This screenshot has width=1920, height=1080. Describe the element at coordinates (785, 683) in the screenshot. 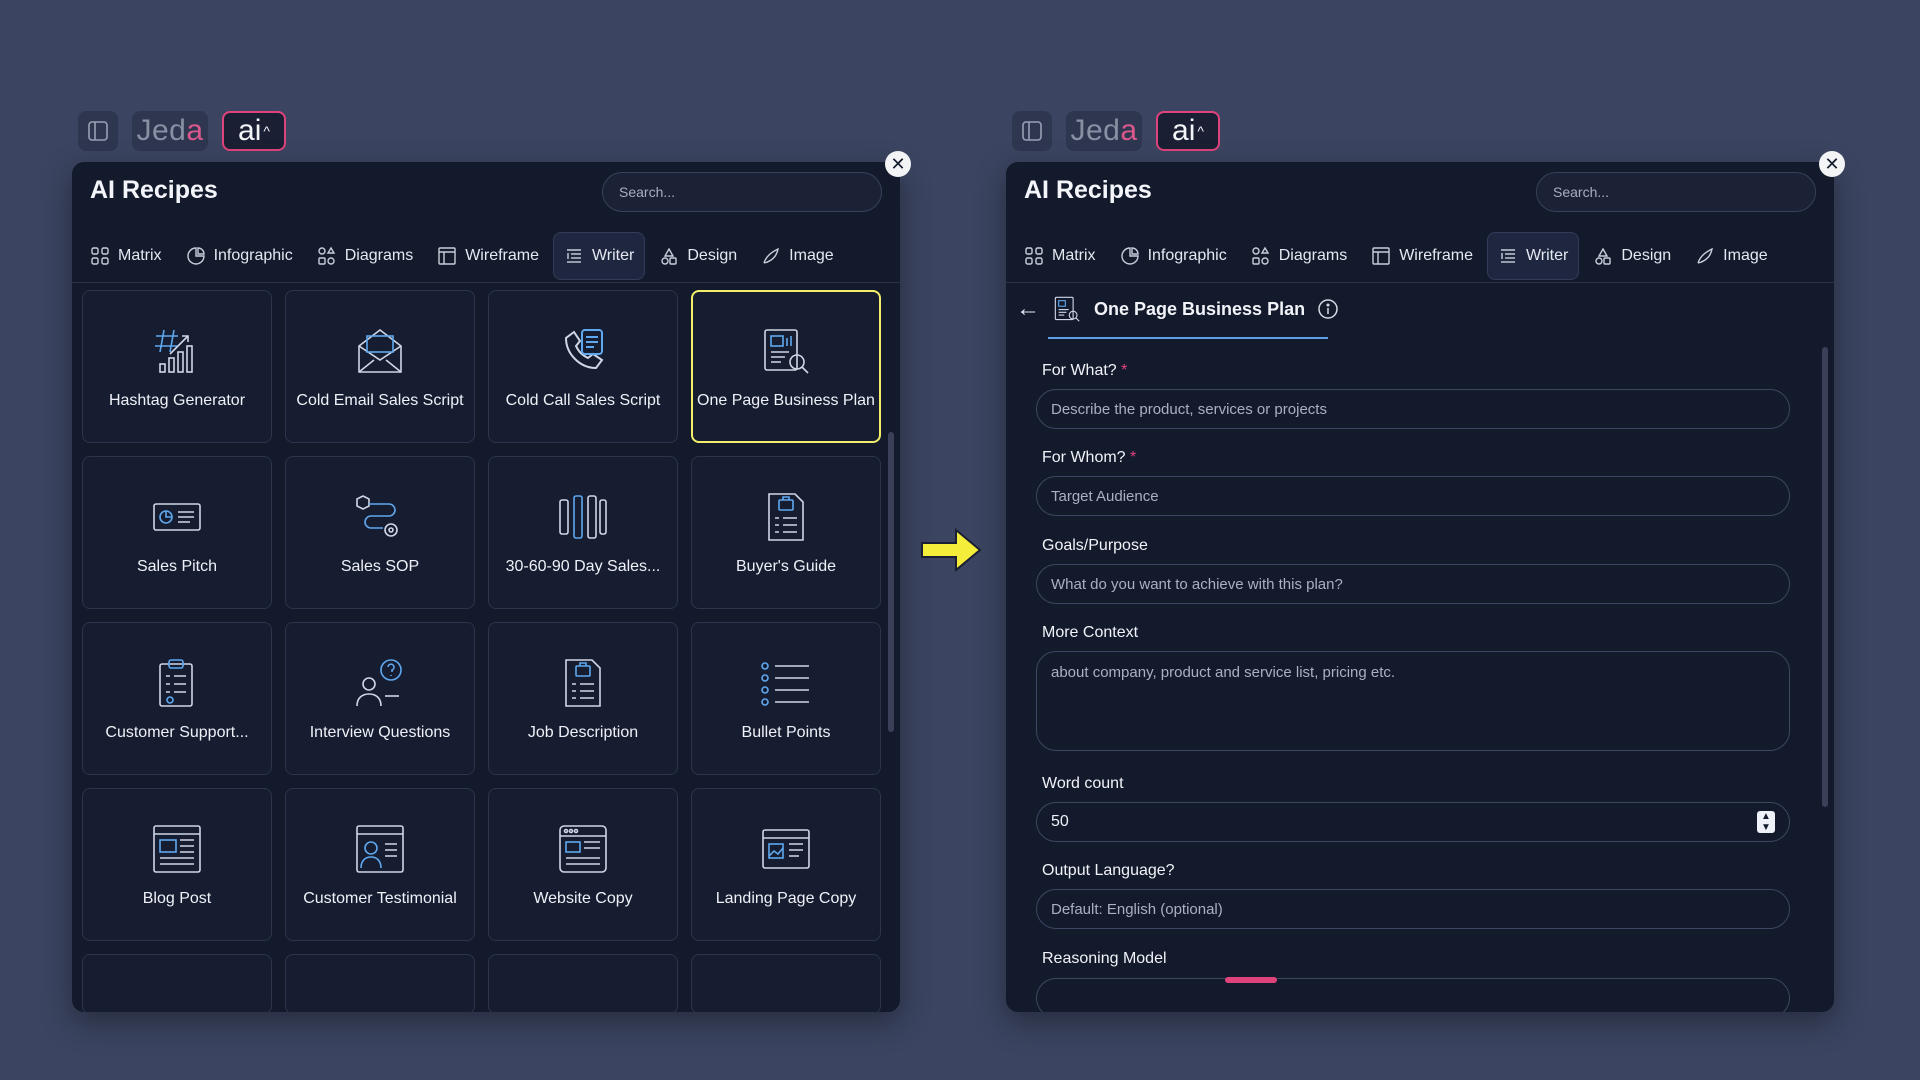

I see `bullet-list-icon` at that location.